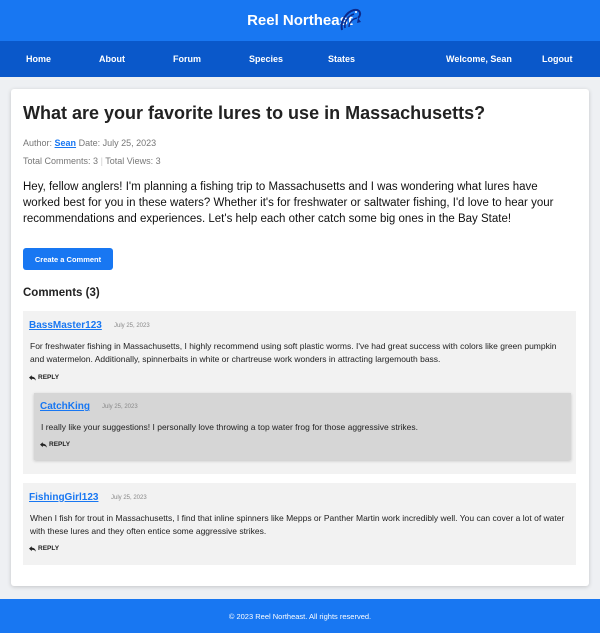 The height and width of the screenshot is (633, 600). I want to click on nav-forum: Forum, so click(187, 59).